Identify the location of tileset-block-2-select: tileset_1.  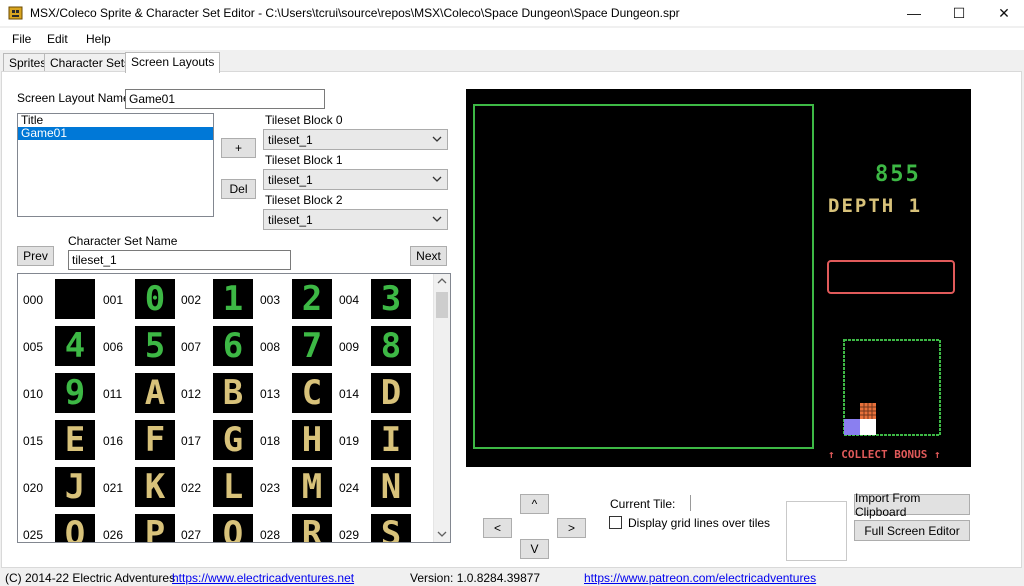
(355, 219).